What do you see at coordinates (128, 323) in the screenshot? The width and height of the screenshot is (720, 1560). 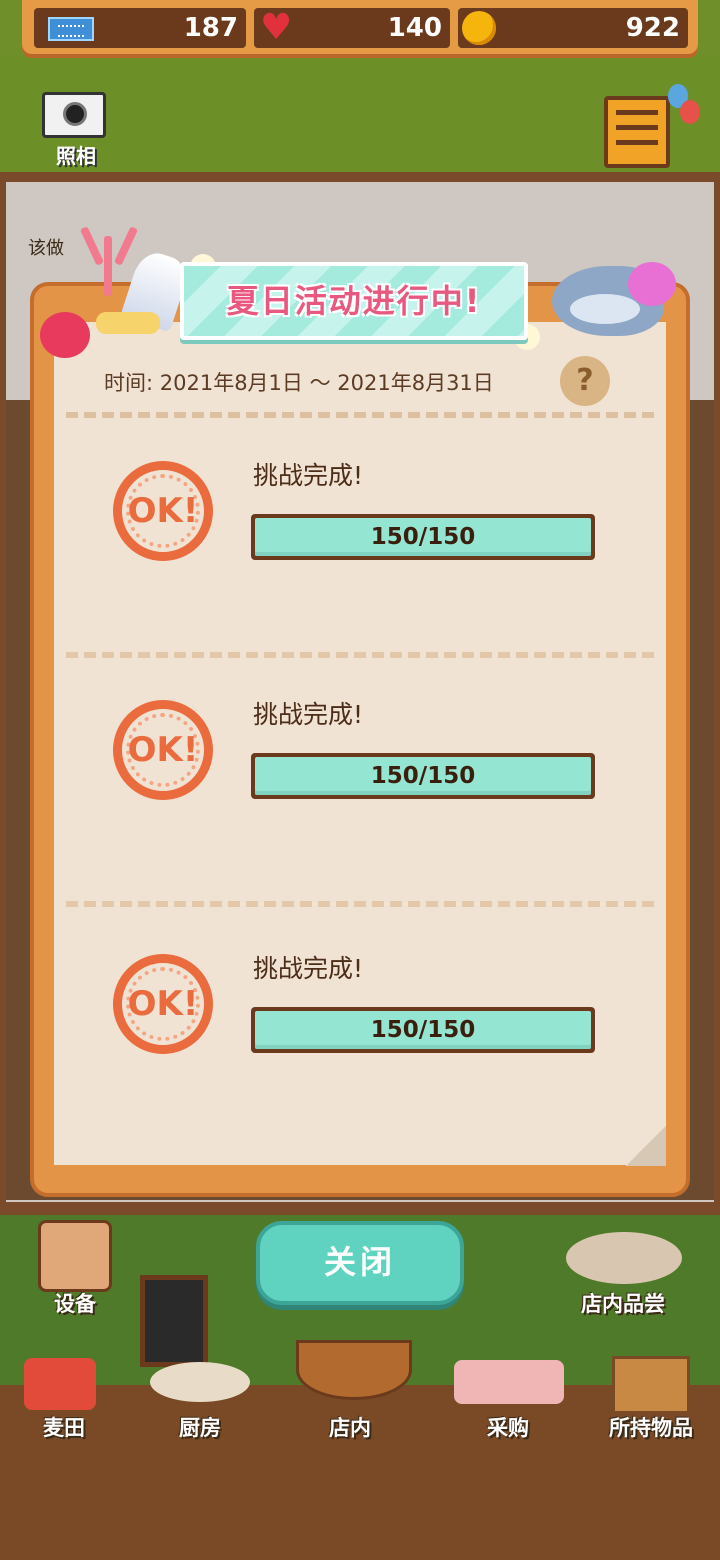 I see `sand-decoration` at bounding box center [128, 323].